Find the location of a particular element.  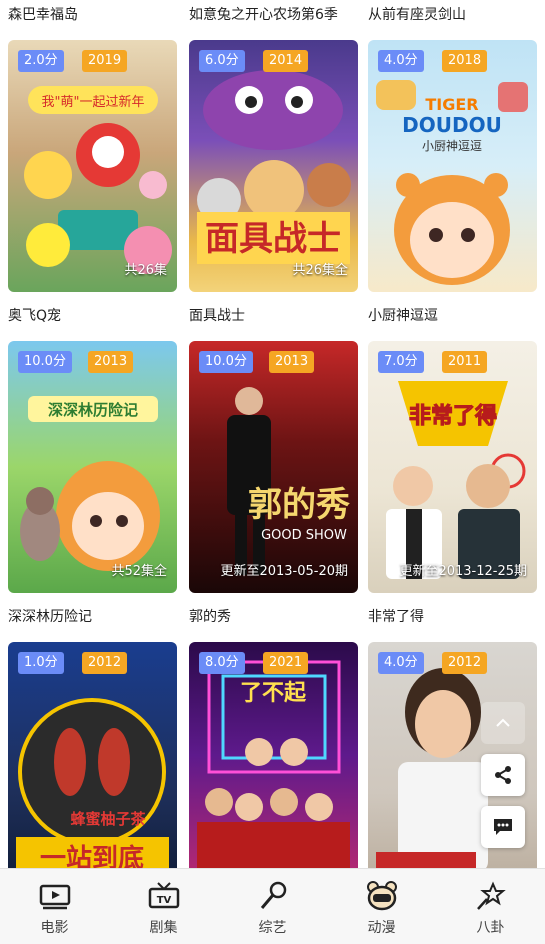

poster-text: 我"萌"一起过新年 is located at coordinates (93, 102).